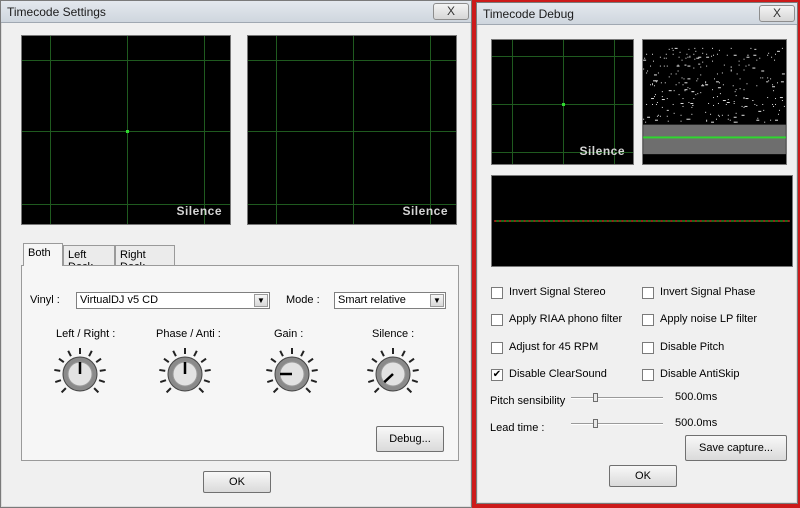 Image resolution: width=800 pixels, height=508 pixels. Describe the element at coordinates (236, 12) in the screenshot. I see `settings-titlebar: Timecode Settings X` at that location.